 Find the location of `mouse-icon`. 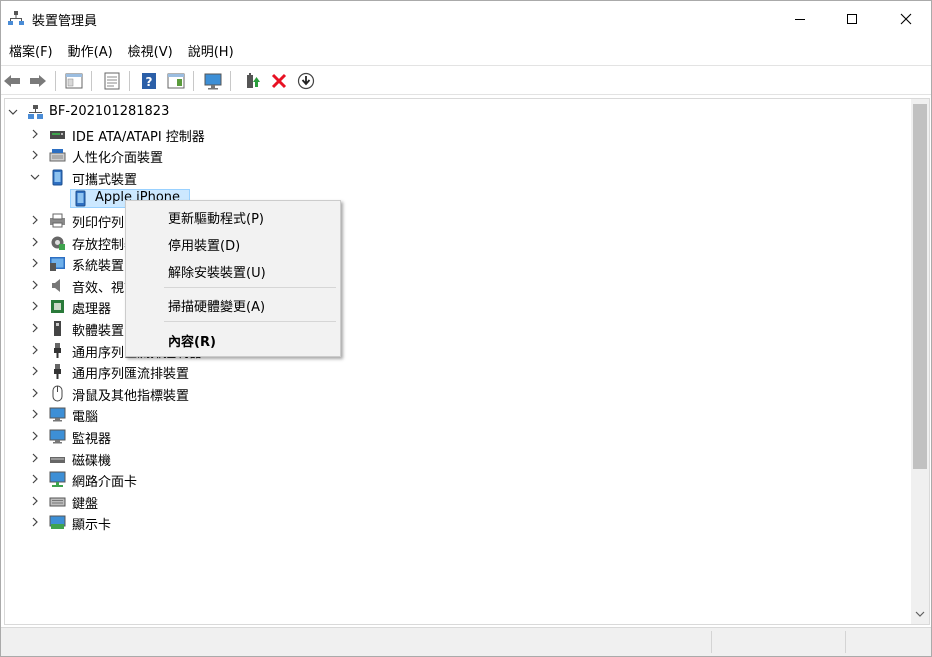

mouse-icon is located at coordinates (57, 393).